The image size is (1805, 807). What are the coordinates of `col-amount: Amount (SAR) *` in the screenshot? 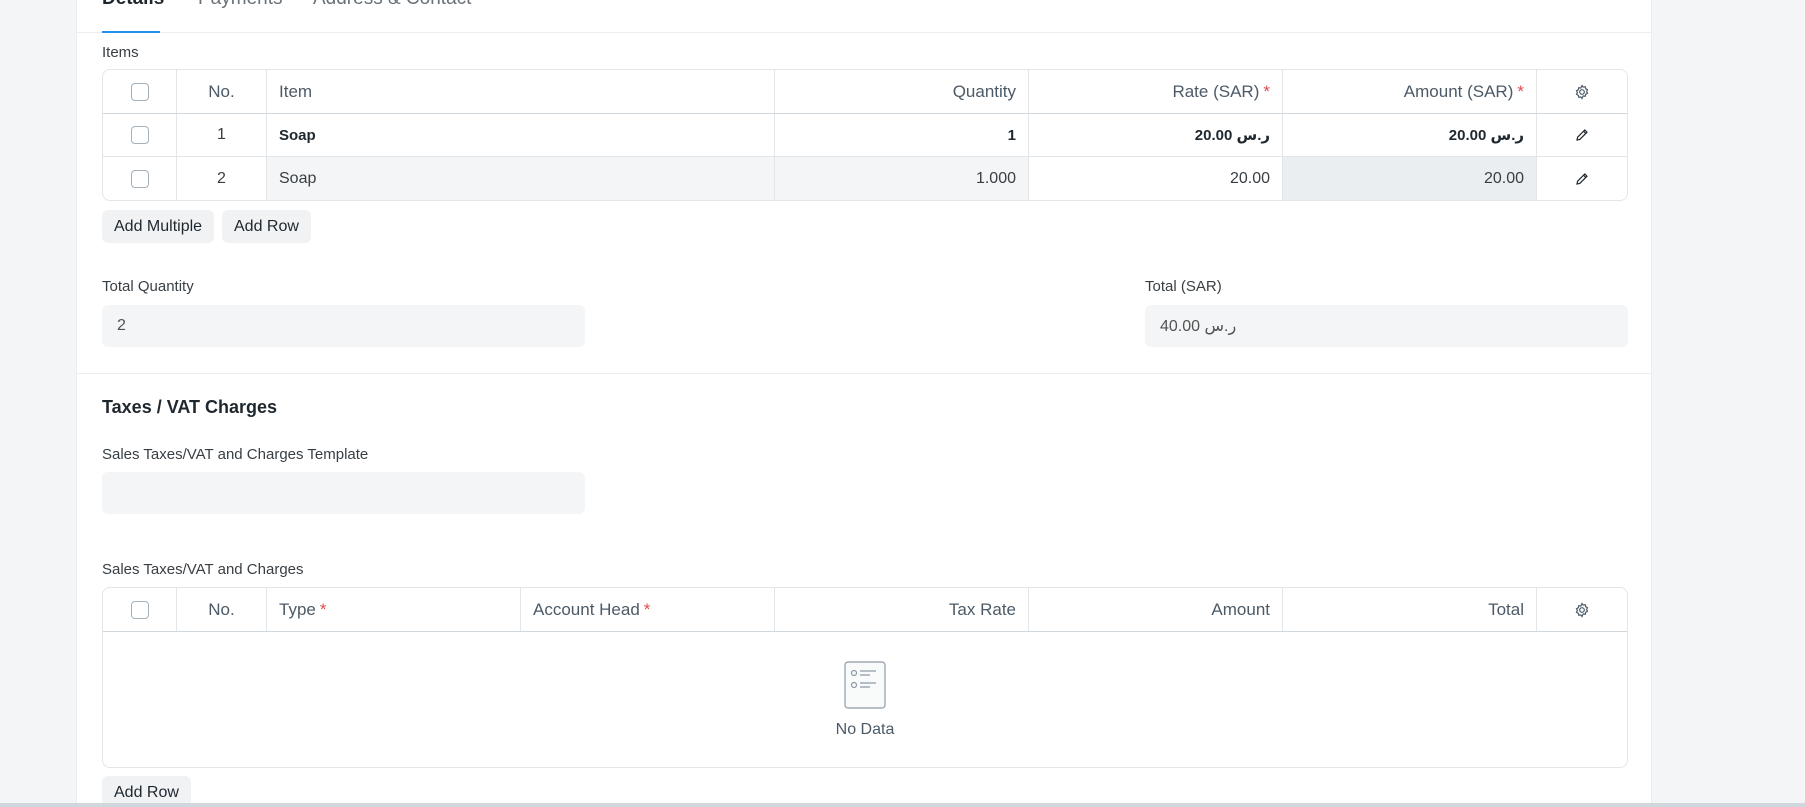 It's located at (1410, 91).